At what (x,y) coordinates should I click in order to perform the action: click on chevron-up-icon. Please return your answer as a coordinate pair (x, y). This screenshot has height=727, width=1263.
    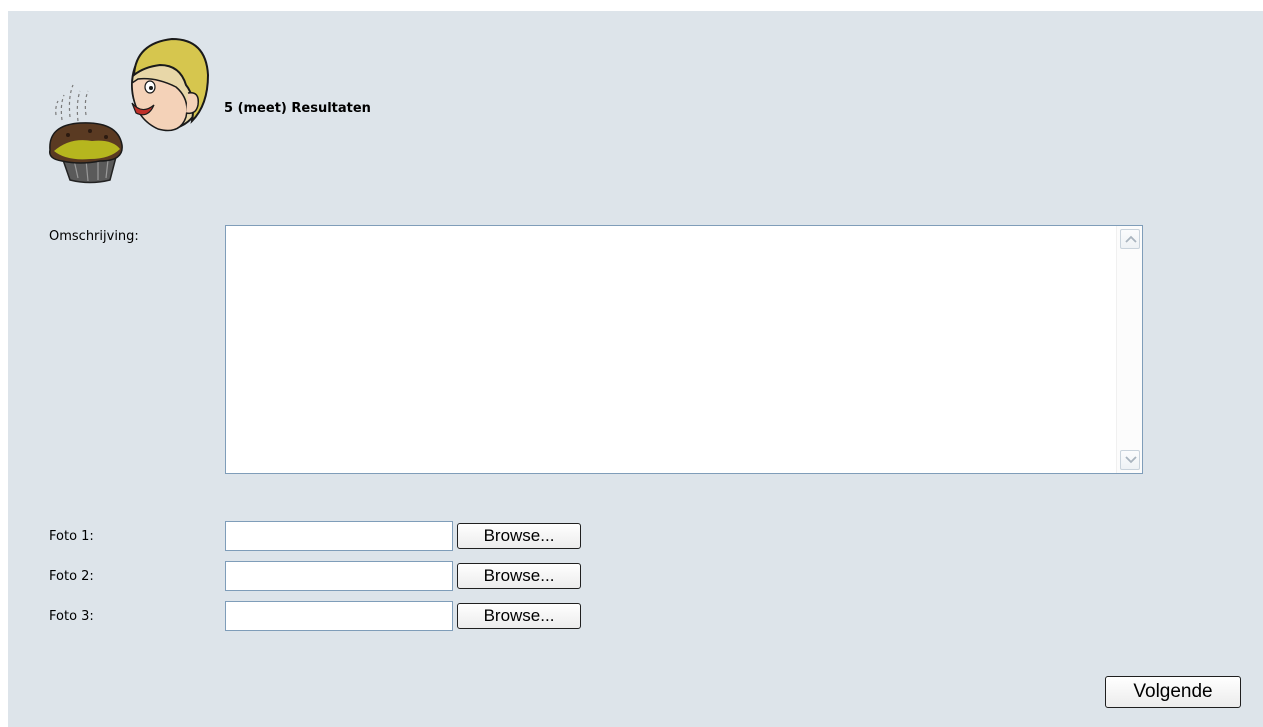
    Looking at the image, I should click on (1131, 239).